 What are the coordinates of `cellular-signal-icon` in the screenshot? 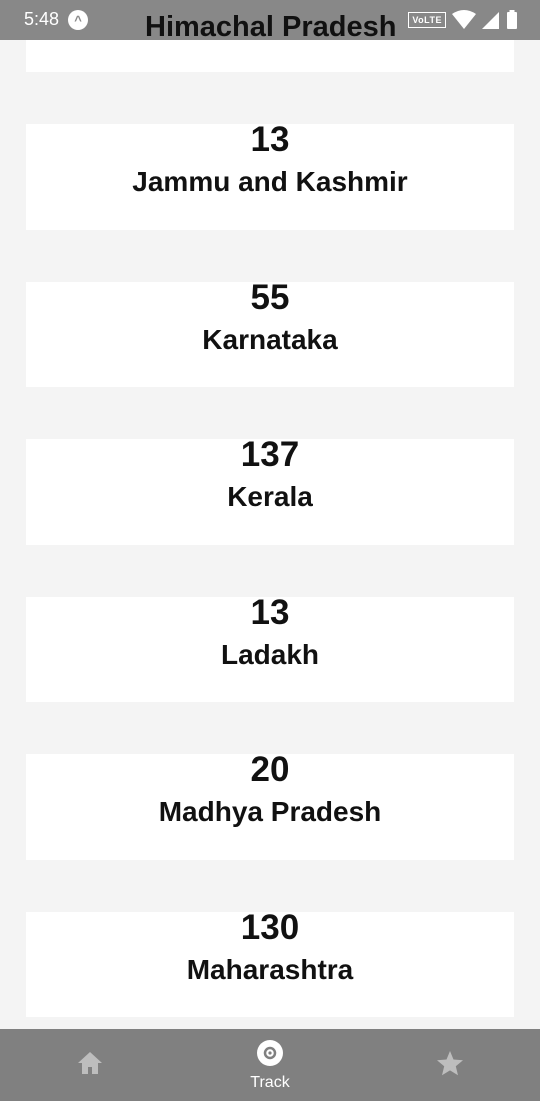 It's located at (491, 20).